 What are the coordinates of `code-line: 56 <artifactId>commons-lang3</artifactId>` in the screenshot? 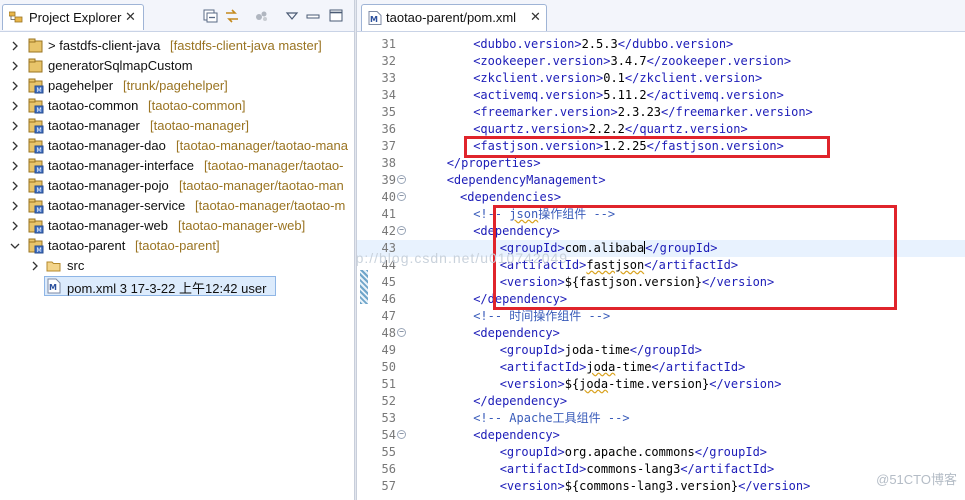 It's located at (661, 469).